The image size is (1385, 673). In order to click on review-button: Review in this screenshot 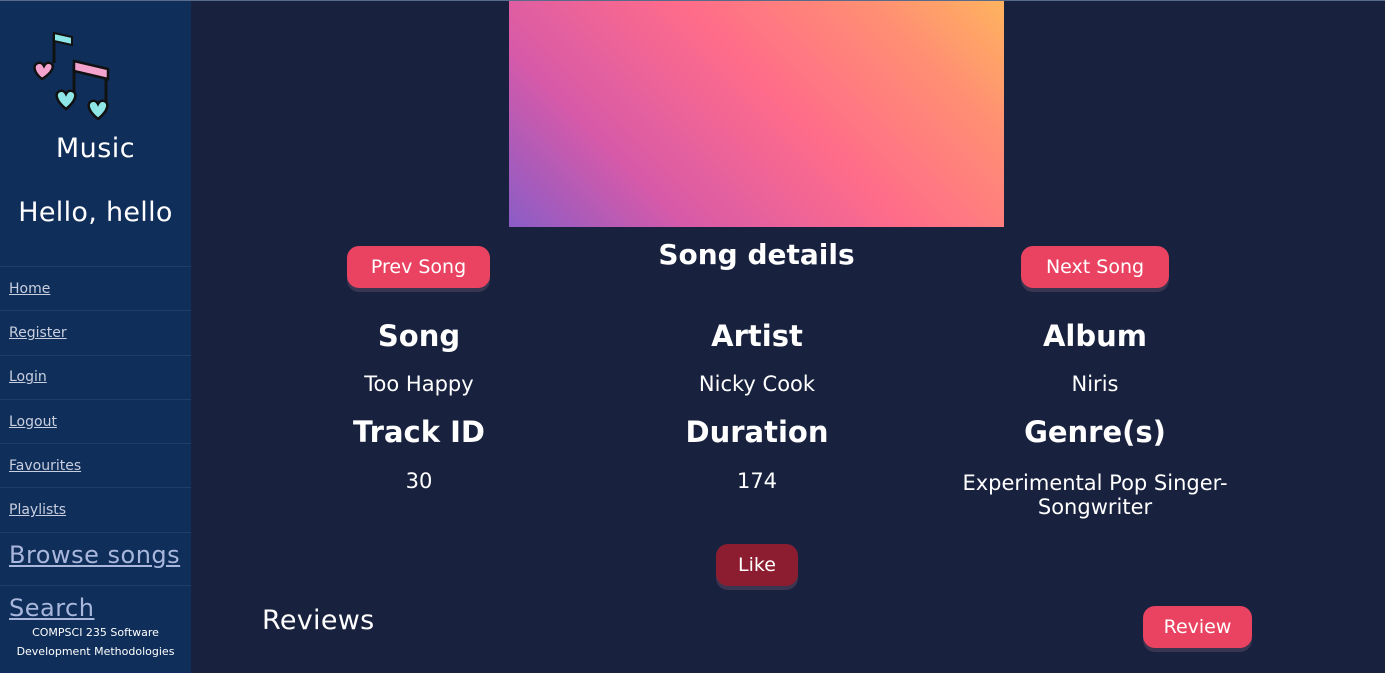, I will do `click(1197, 627)`.